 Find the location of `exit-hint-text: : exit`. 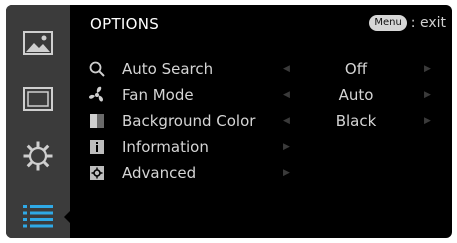

exit-hint-text: : exit is located at coordinates (428, 23).